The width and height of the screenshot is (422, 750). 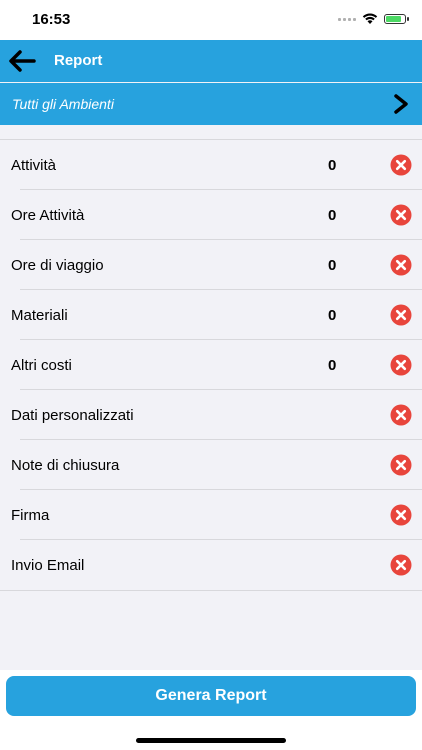 What do you see at coordinates (211, 565) in the screenshot?
I see `report-row: Invio Email` at bounding box center [211, 565].